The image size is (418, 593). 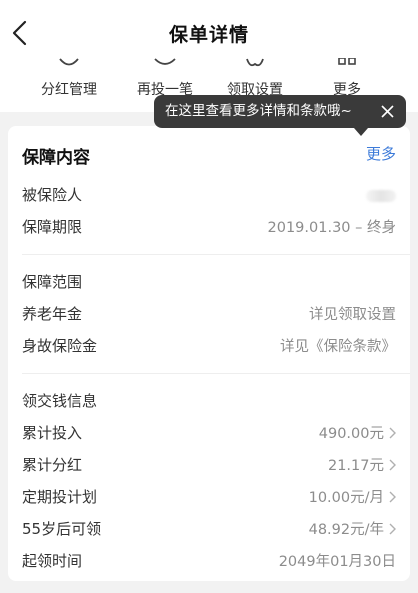 What do you see at coordinates (52, 282) in the screenshot?
I see `scope-section-title: 保障范围` at bounding box center [52, 282].